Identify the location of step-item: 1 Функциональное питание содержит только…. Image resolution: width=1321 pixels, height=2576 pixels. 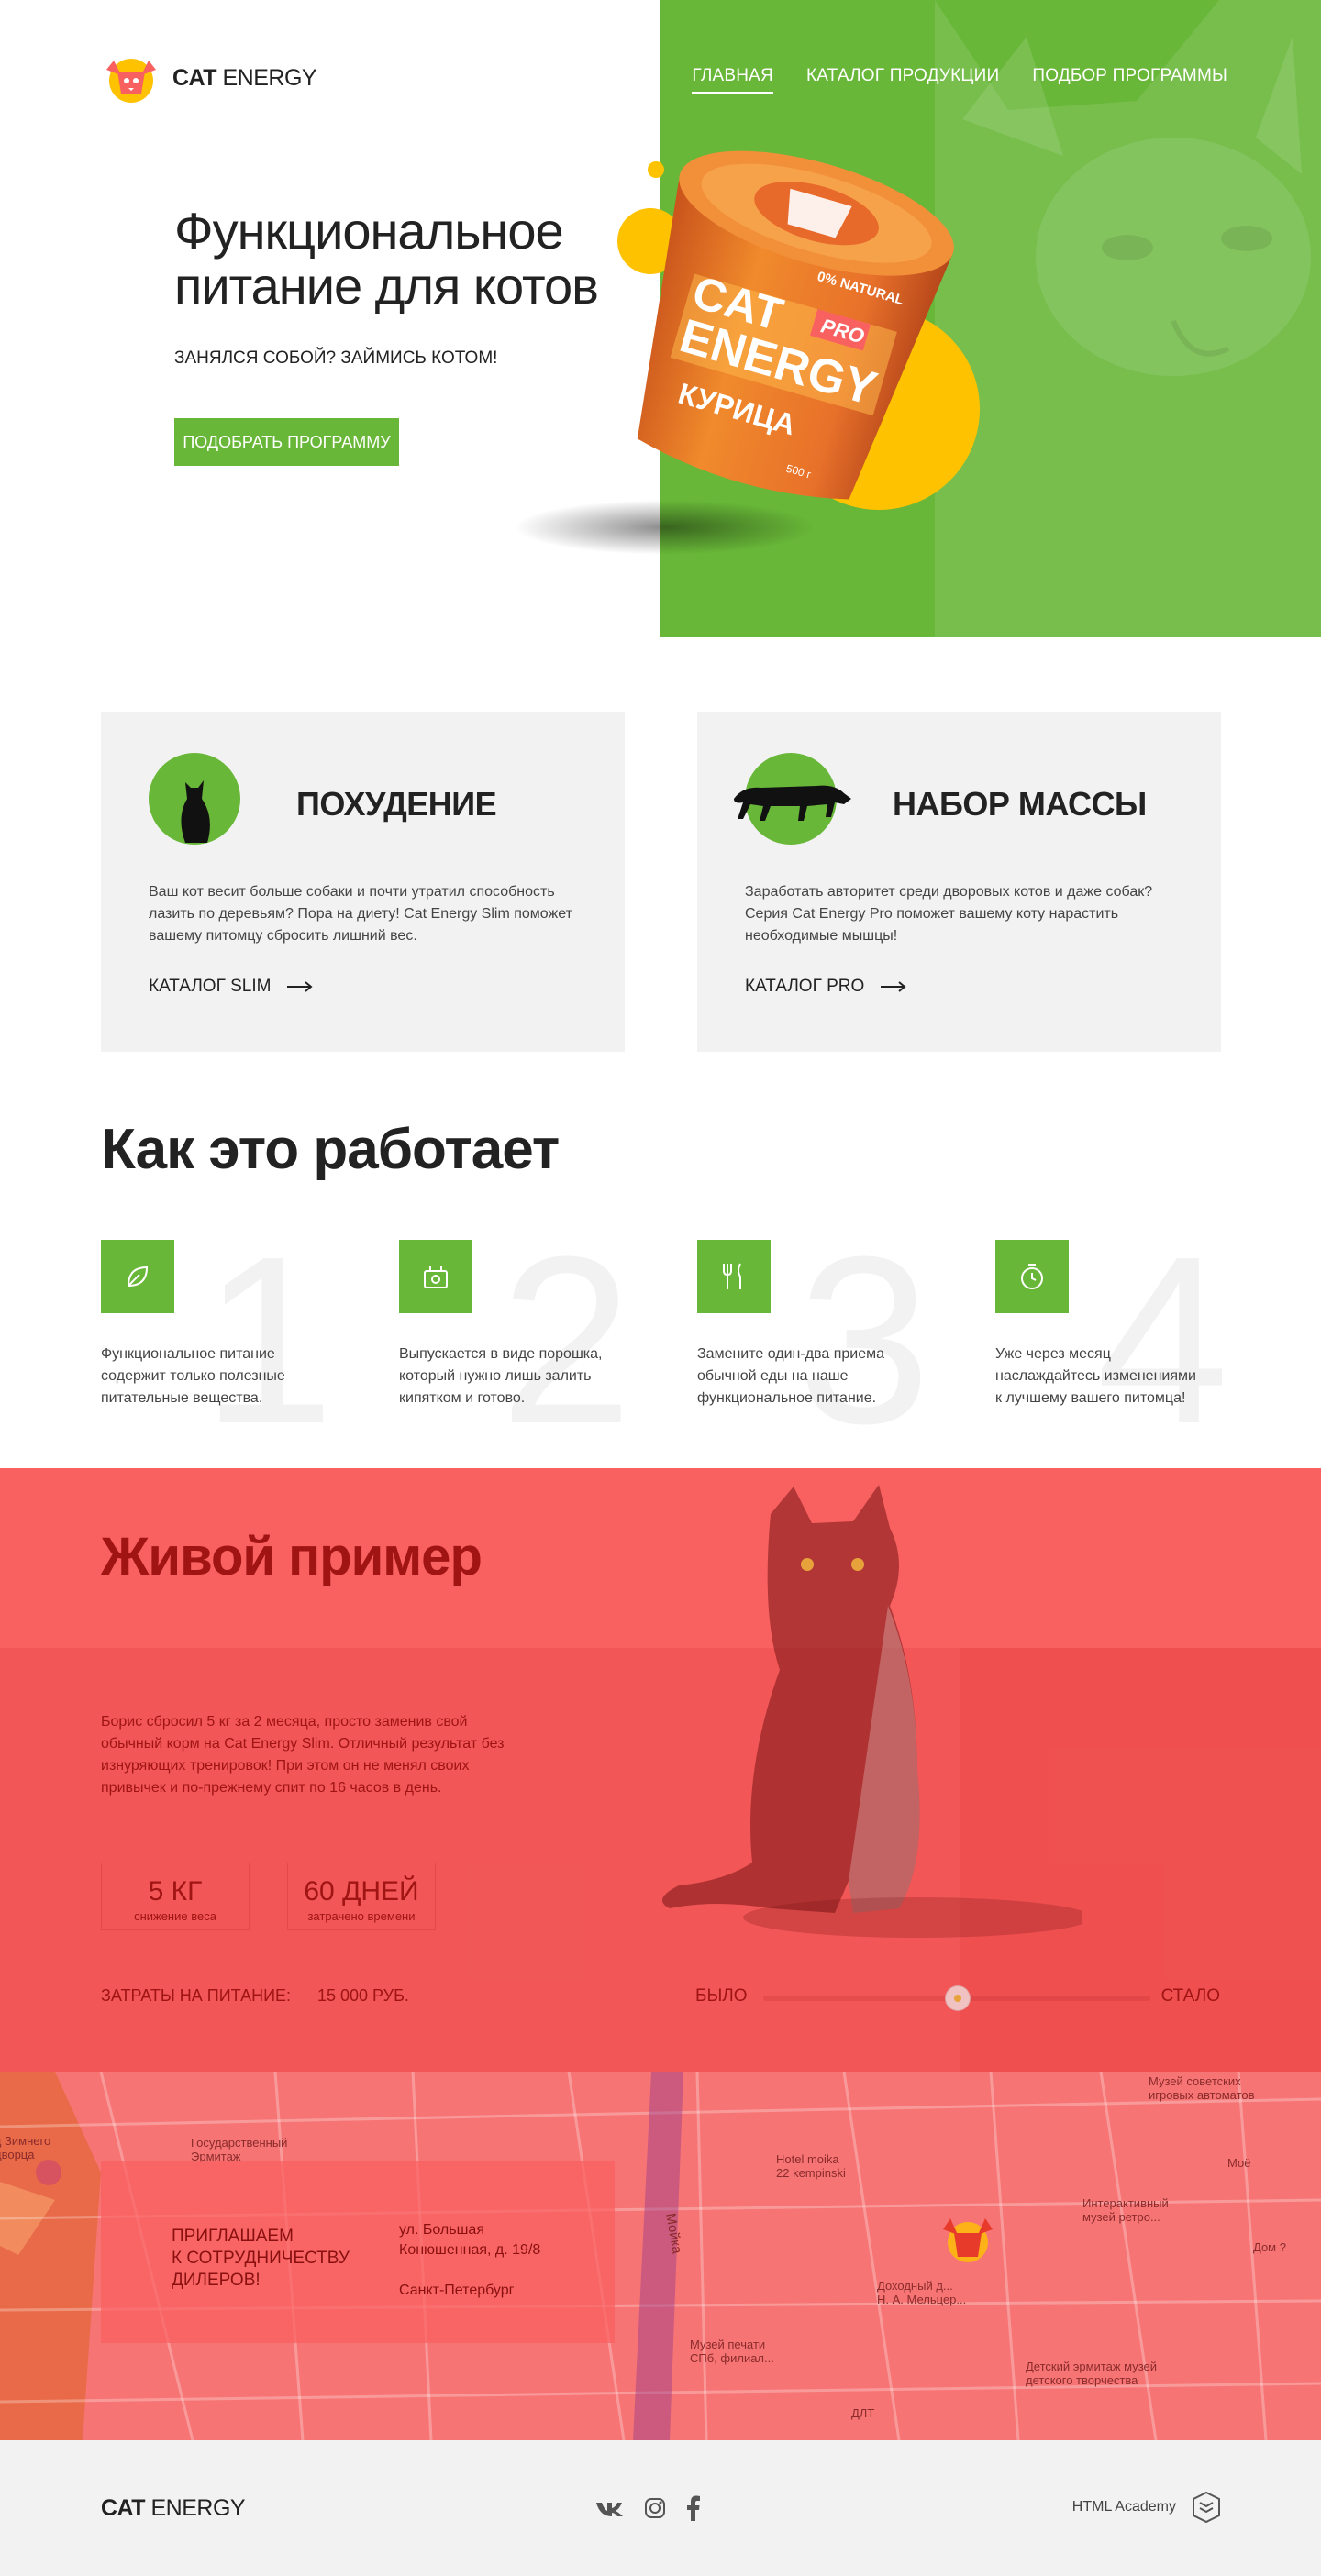
(238, 1345).